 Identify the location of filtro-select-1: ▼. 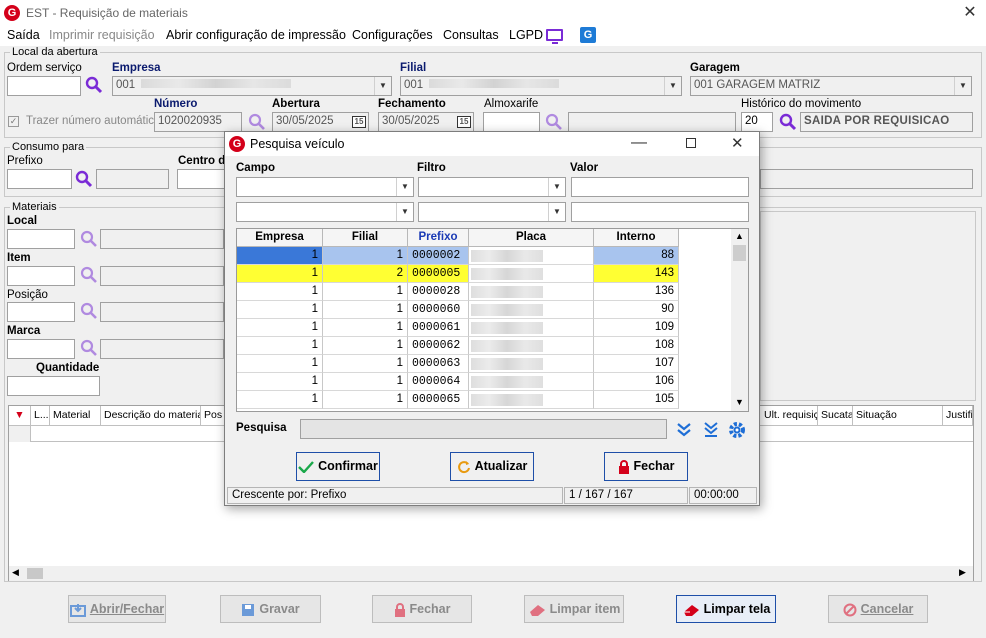
(492, 187).